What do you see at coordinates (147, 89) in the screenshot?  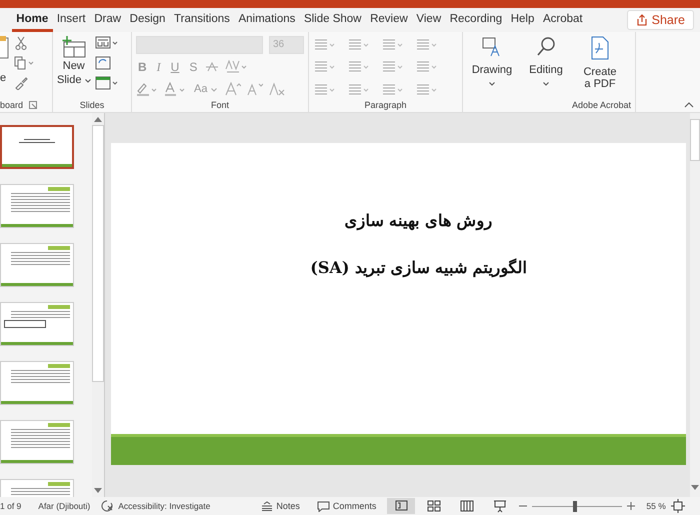 I see `highlight-icon` at bounding box center [147, 89].